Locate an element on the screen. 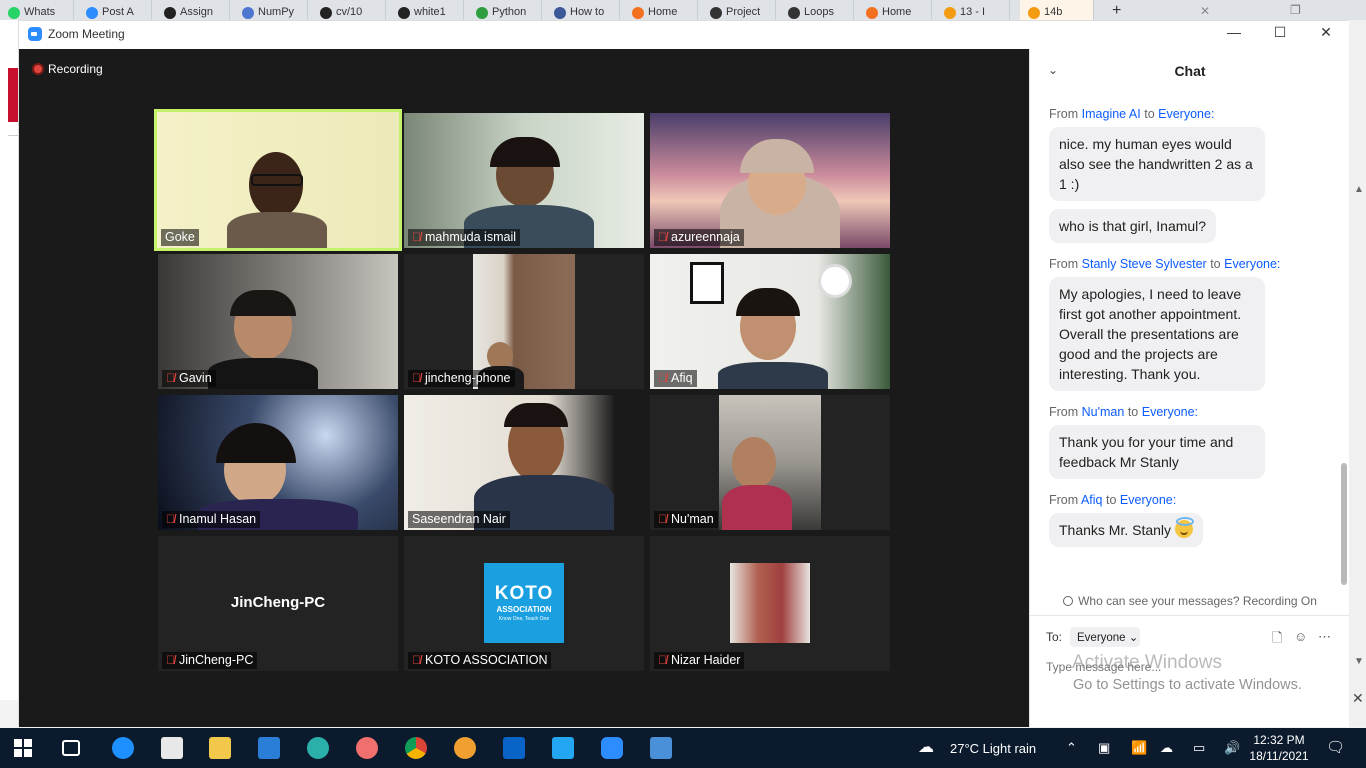 Image resolution: width=1366 pixels, height=768 pixels. chat-scrollbar is located at coordinates (1344, 341).